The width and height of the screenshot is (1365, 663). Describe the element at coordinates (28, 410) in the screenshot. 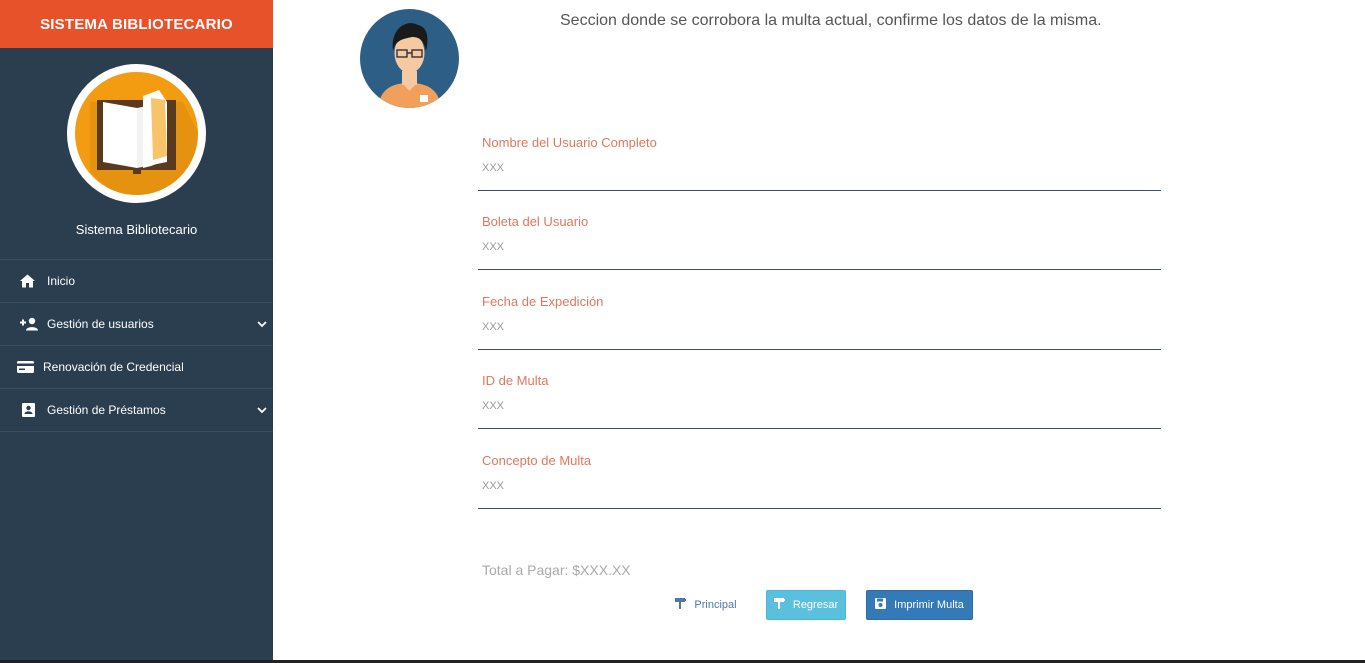

I see `contact-card-icon` at that location.